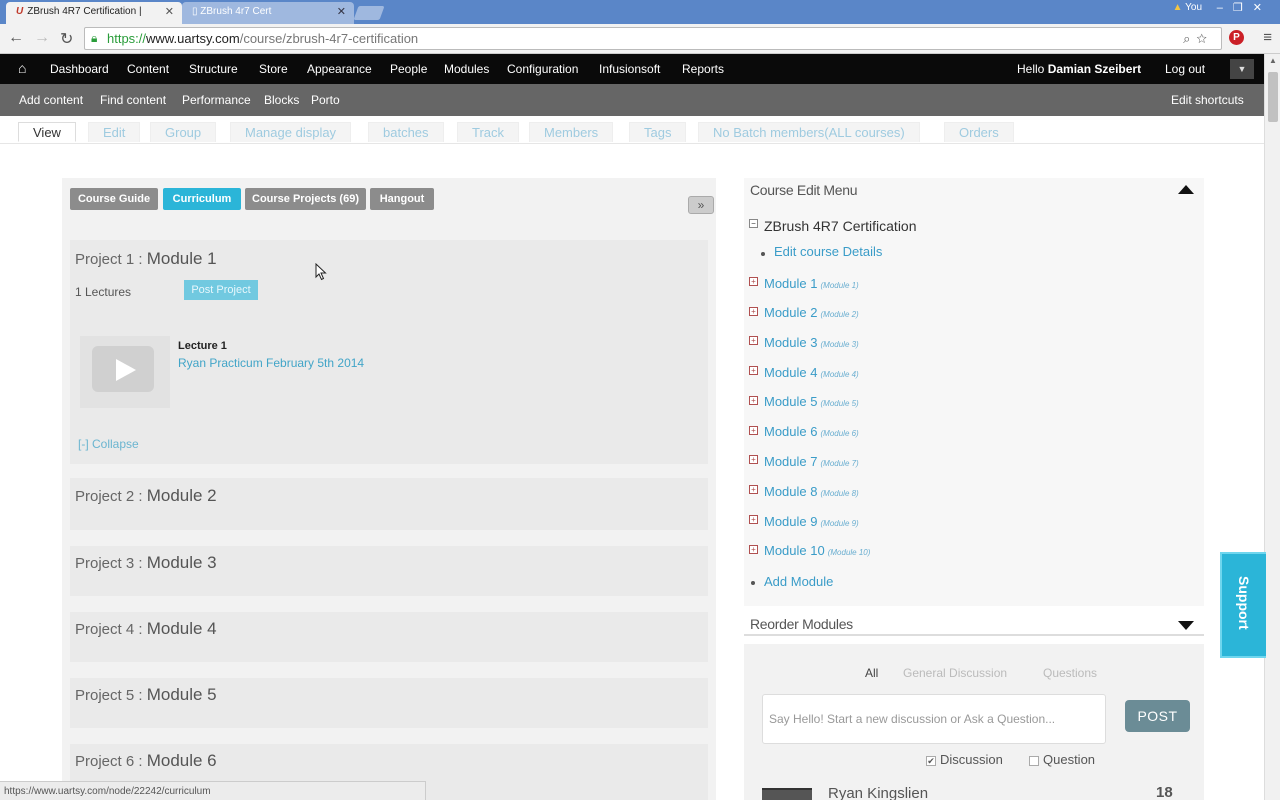 The image size is (1280, 800). I want to click on project-card: Project 5 : Module 5, so click(389, 703).